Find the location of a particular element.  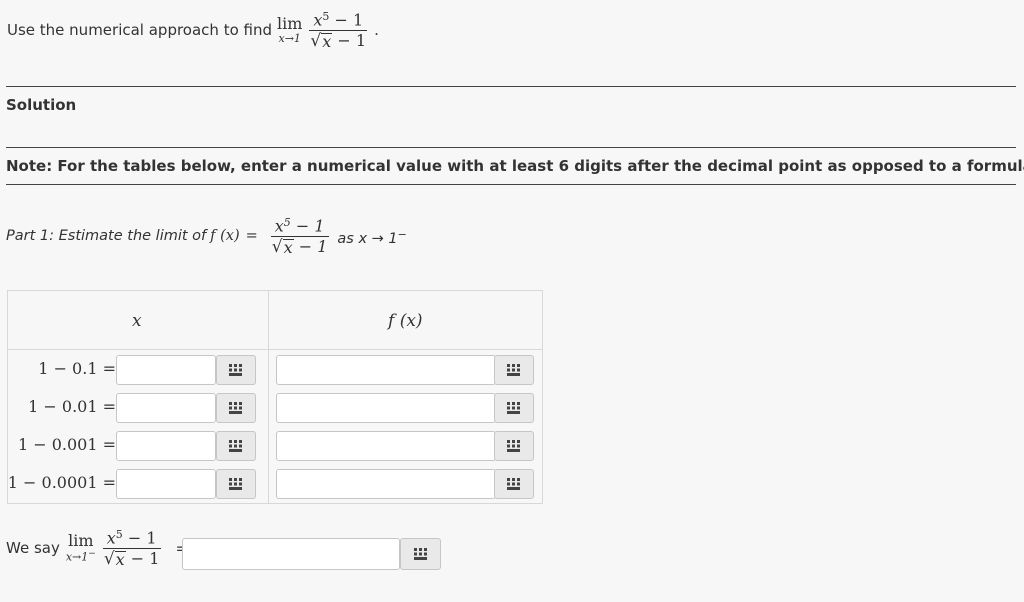

table-row: 1 − 0.001 = is located at coordinates (275, 446).